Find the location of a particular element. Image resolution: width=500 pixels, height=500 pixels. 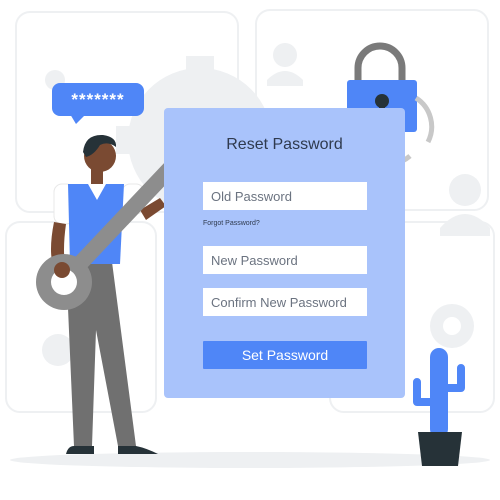

password-speech-bubble: ******* is located at coordinates (98, 99).